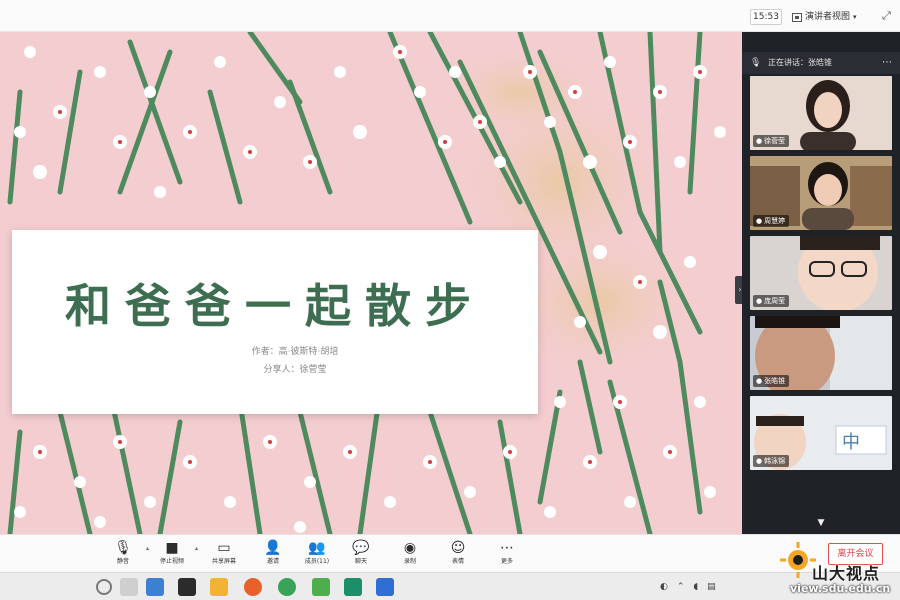 This screenshot has height=600, width=900. What do you see at coordinates (129, 587) in the screenshot?
I see `task-view-icon` at bounding box center [129, 587].